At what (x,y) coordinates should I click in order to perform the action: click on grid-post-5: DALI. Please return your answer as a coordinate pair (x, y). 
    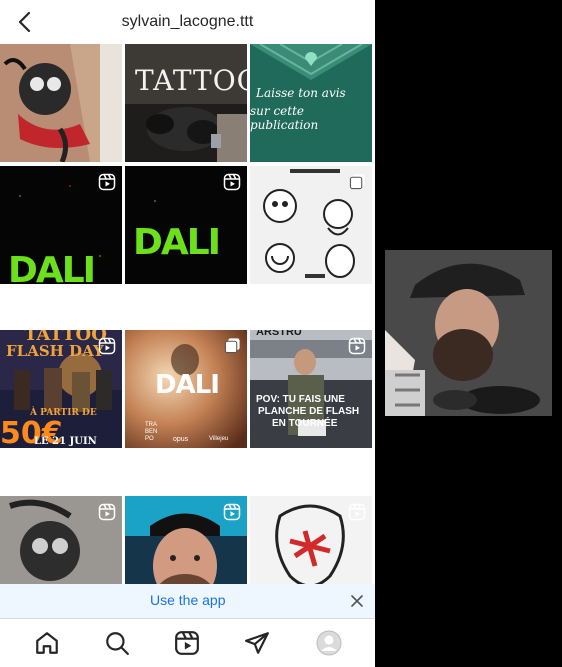
    Looking at the image, I should click on (186, 225).